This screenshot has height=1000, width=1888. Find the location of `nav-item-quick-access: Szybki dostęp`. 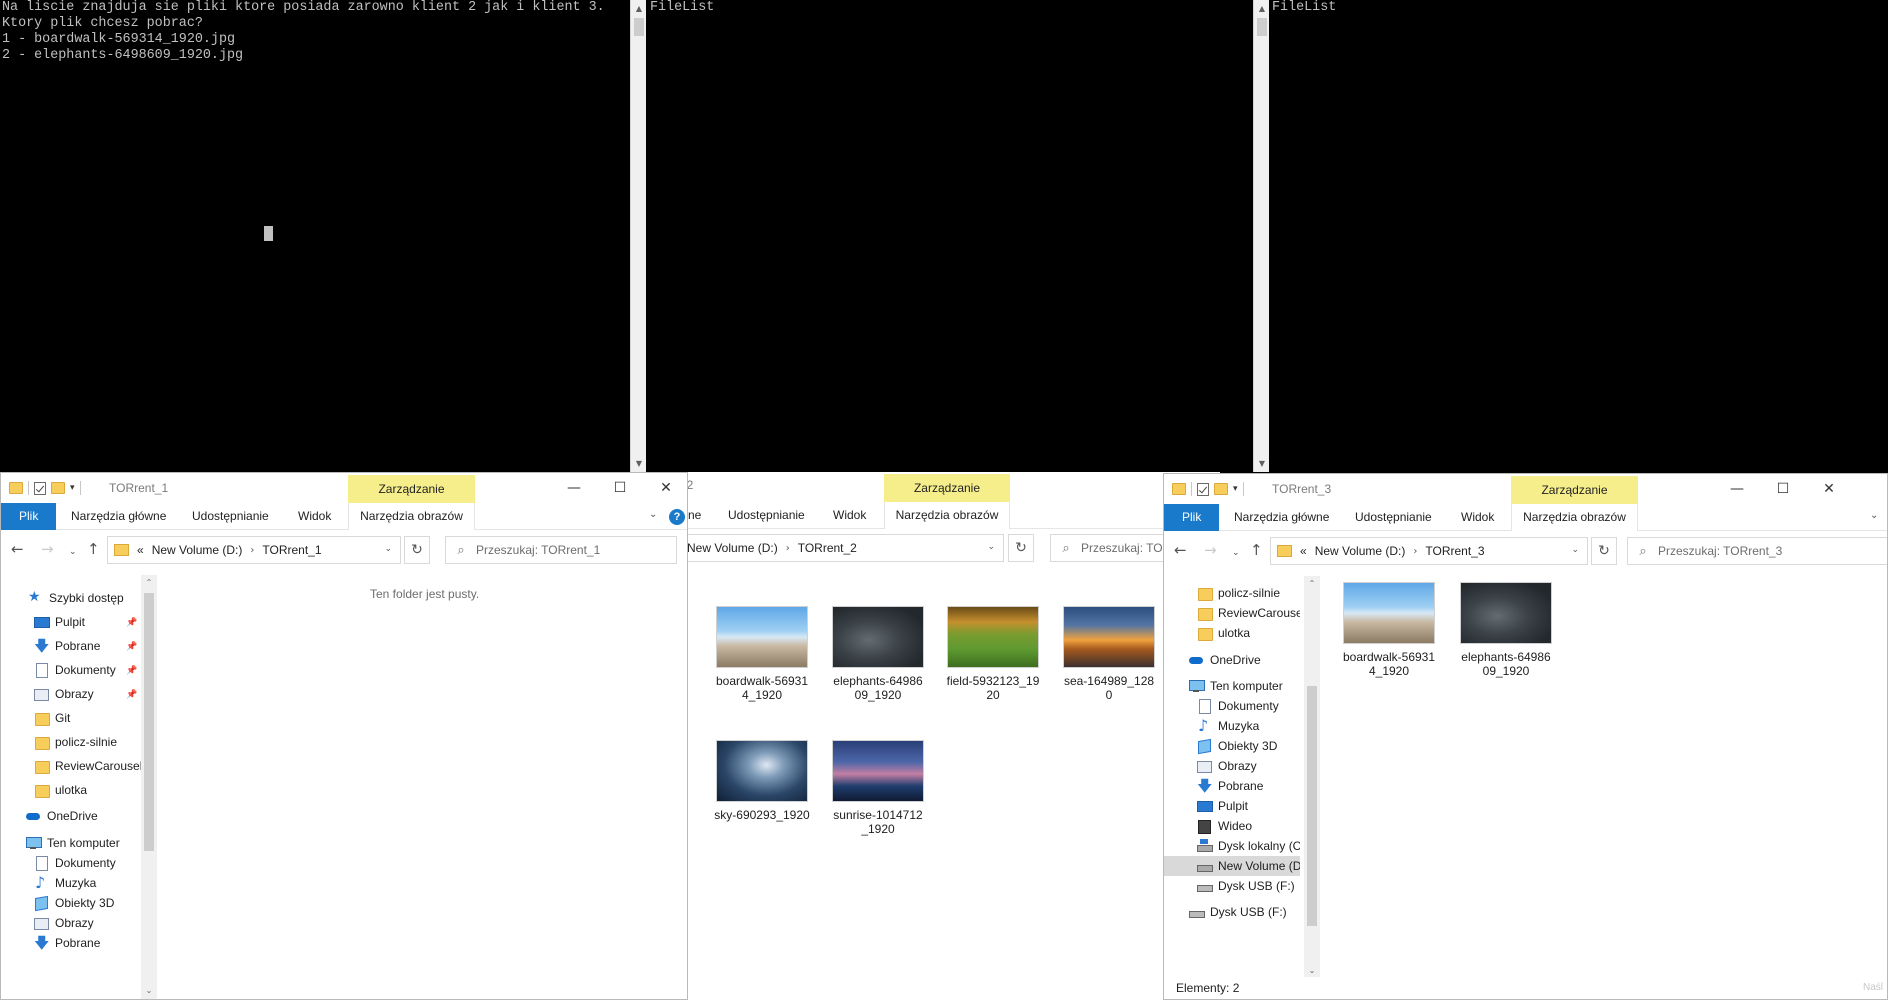

nav-item-quick-access: Szybki dostęp is located at coordinates (75, 598).